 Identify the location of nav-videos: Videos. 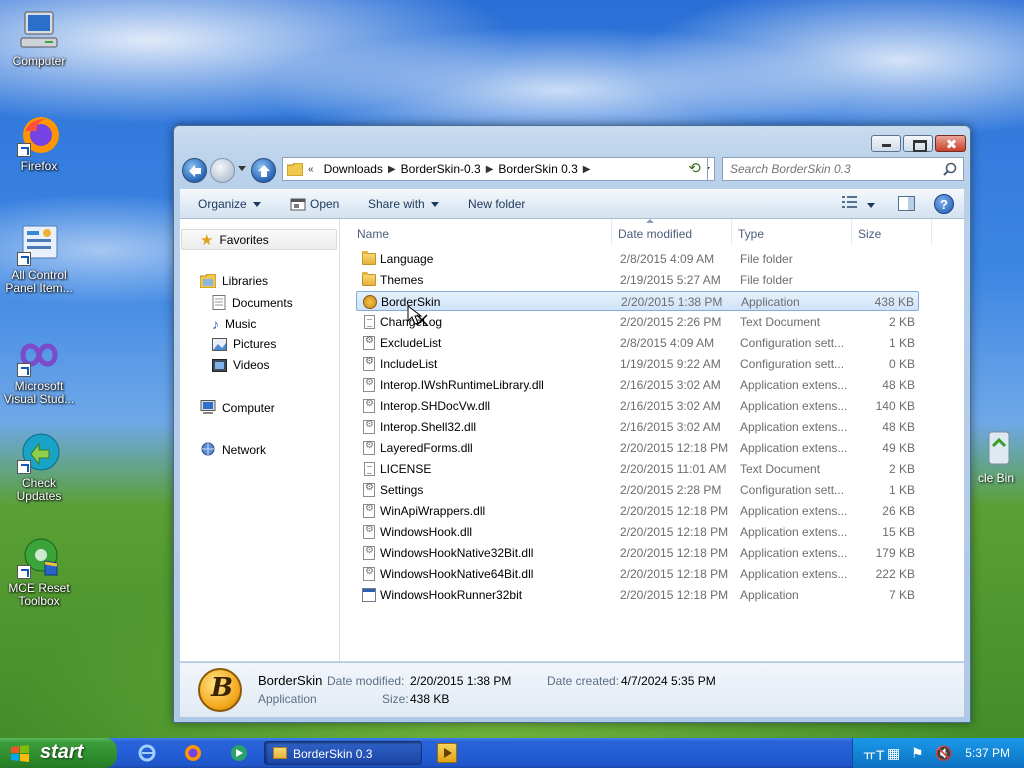
(240, 365).